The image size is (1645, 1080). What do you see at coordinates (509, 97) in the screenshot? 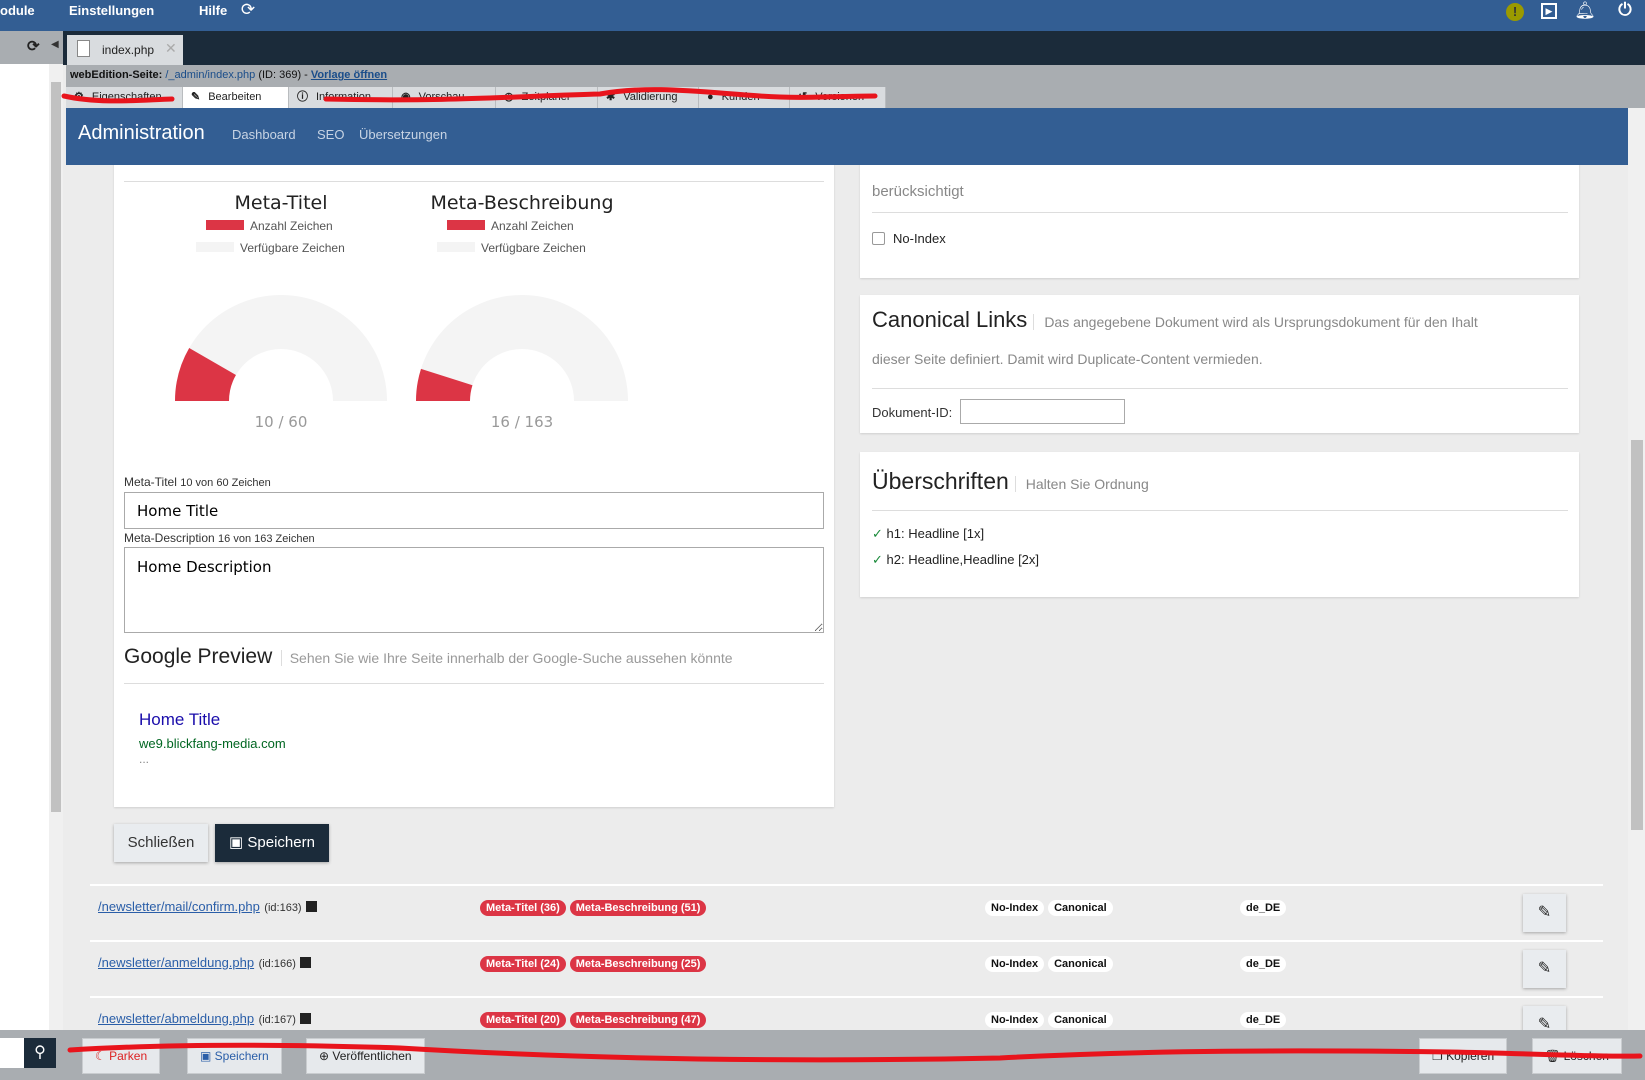
I see `clock-icon: ◷` at bounding box center [509, 97].